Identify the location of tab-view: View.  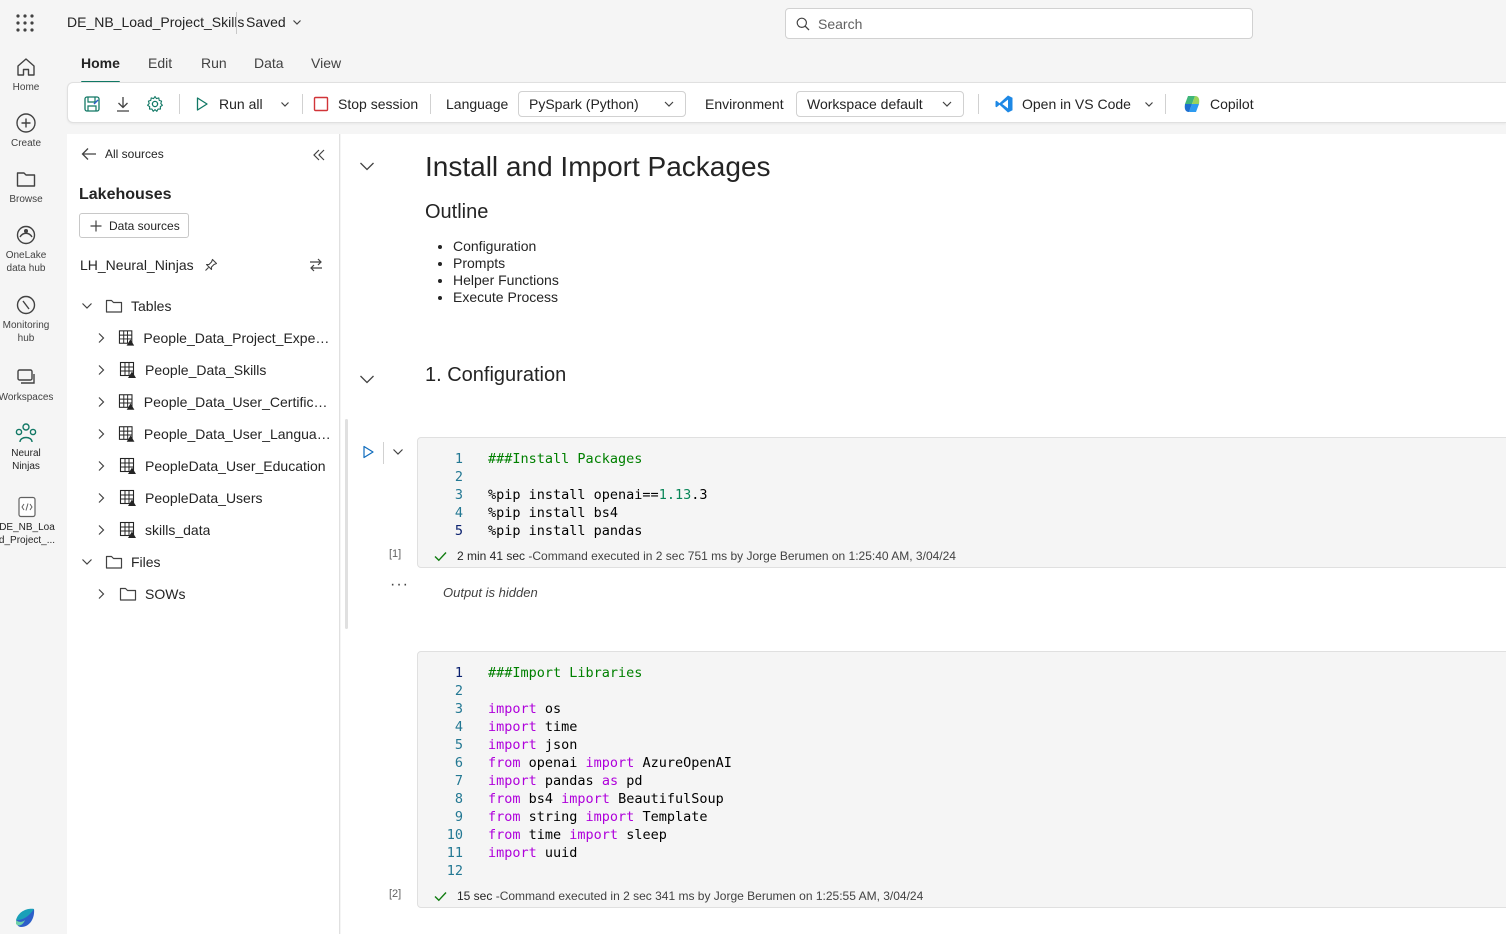
(326, 63).